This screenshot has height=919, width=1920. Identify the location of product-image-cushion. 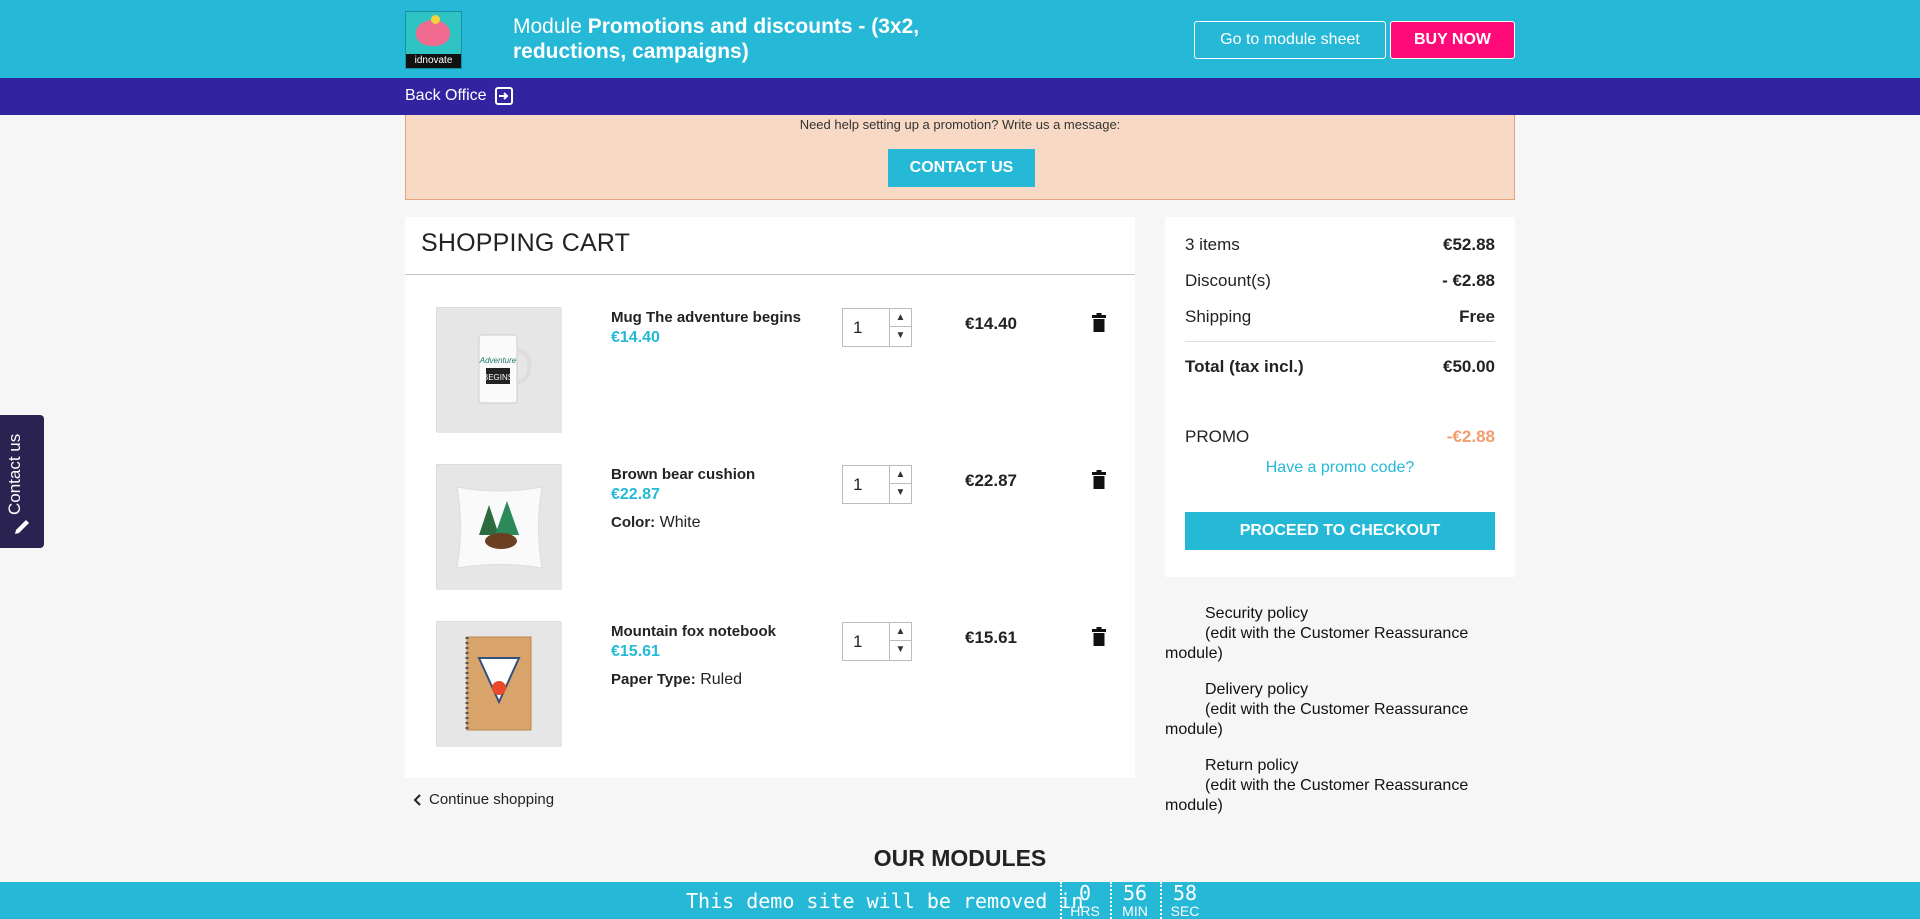
(499, 527).